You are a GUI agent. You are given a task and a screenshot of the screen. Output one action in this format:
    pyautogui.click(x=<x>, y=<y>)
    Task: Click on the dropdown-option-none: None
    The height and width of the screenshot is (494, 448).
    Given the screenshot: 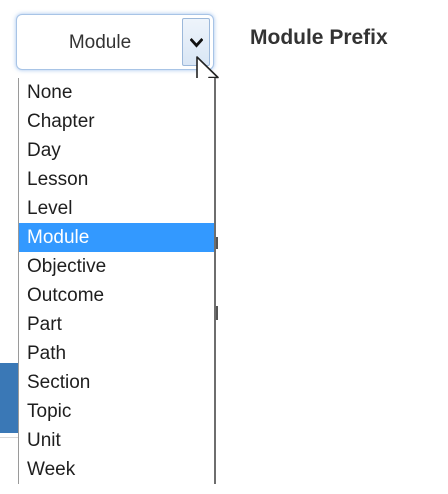 What is the action you would take?
    pyautogui.click(x=116, y=92)
    